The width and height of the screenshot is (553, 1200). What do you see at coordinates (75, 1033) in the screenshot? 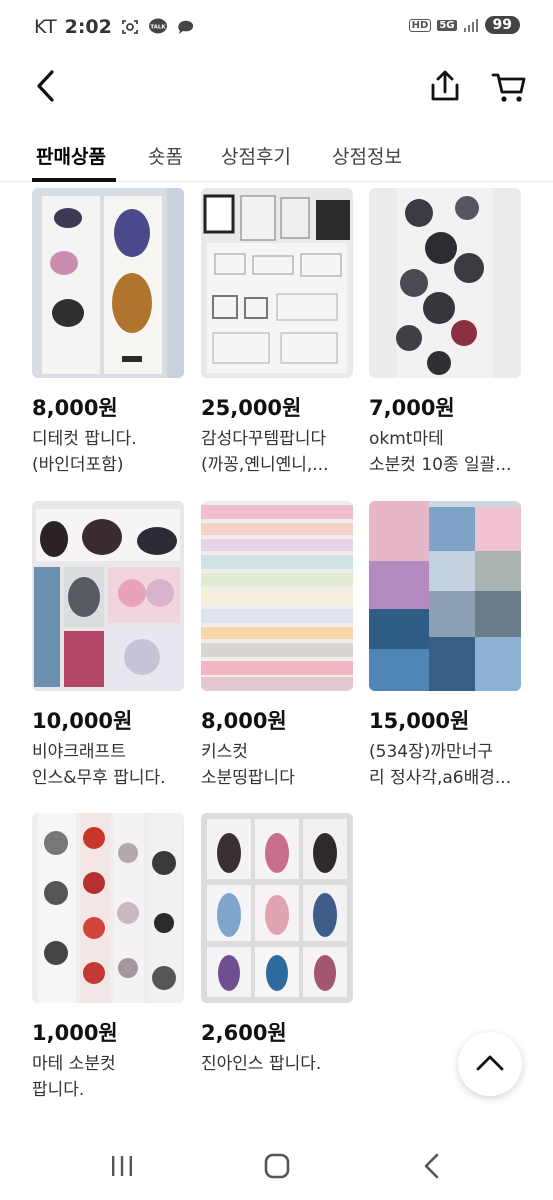
I see `product-price: 1,000원` at bounding box center [75, 1033].